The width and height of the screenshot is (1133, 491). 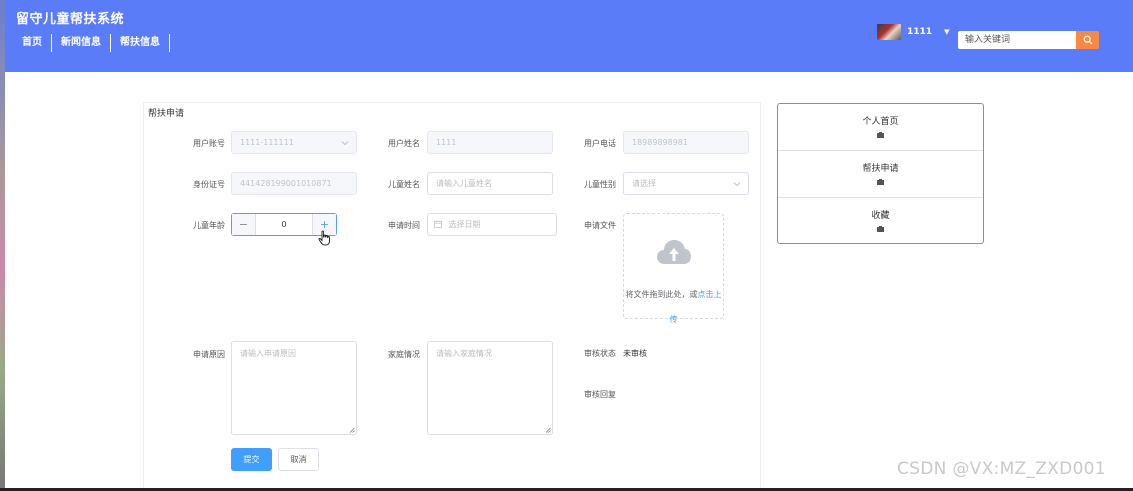 What do you see at coordinates (81, 43) in the screenshot?
I see `nav-item-news: 新闻信息` at bounding box center [81, 43].